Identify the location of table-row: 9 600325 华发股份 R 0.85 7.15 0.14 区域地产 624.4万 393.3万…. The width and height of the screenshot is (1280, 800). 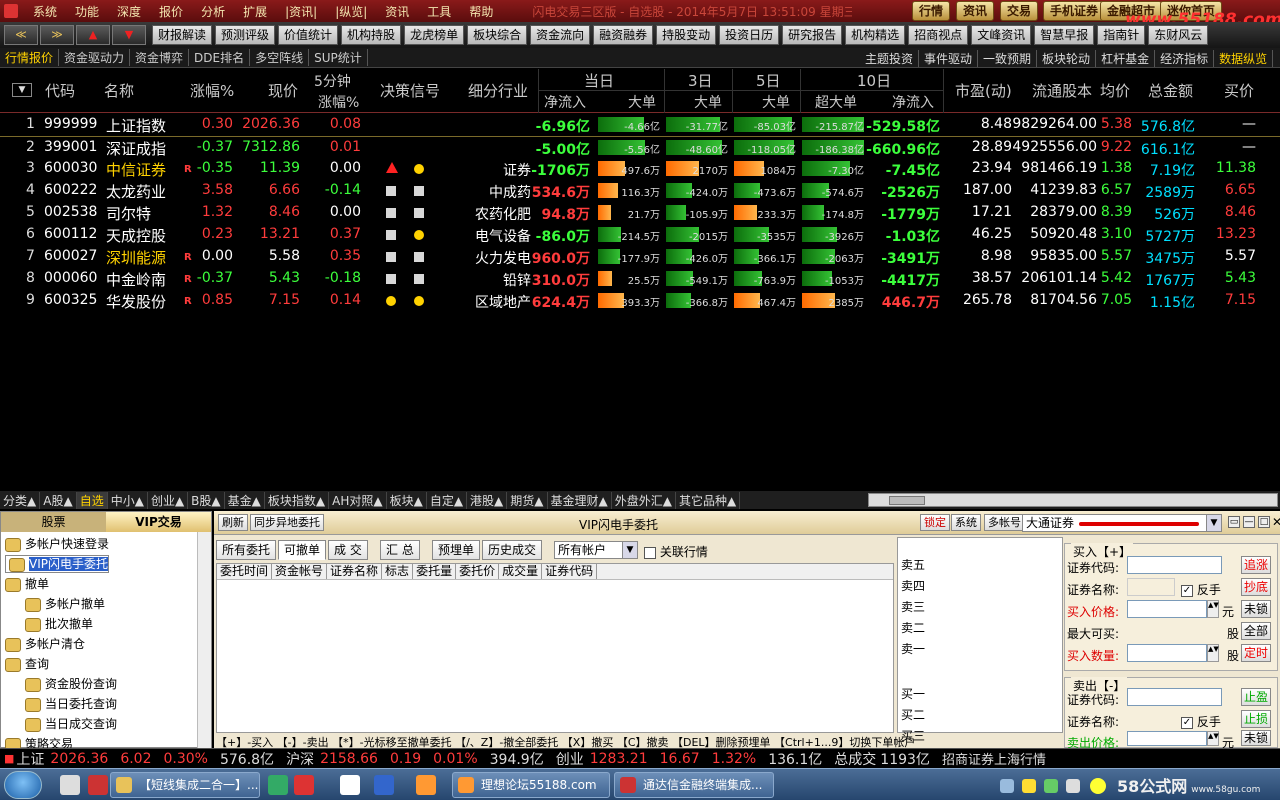
(640, 301).